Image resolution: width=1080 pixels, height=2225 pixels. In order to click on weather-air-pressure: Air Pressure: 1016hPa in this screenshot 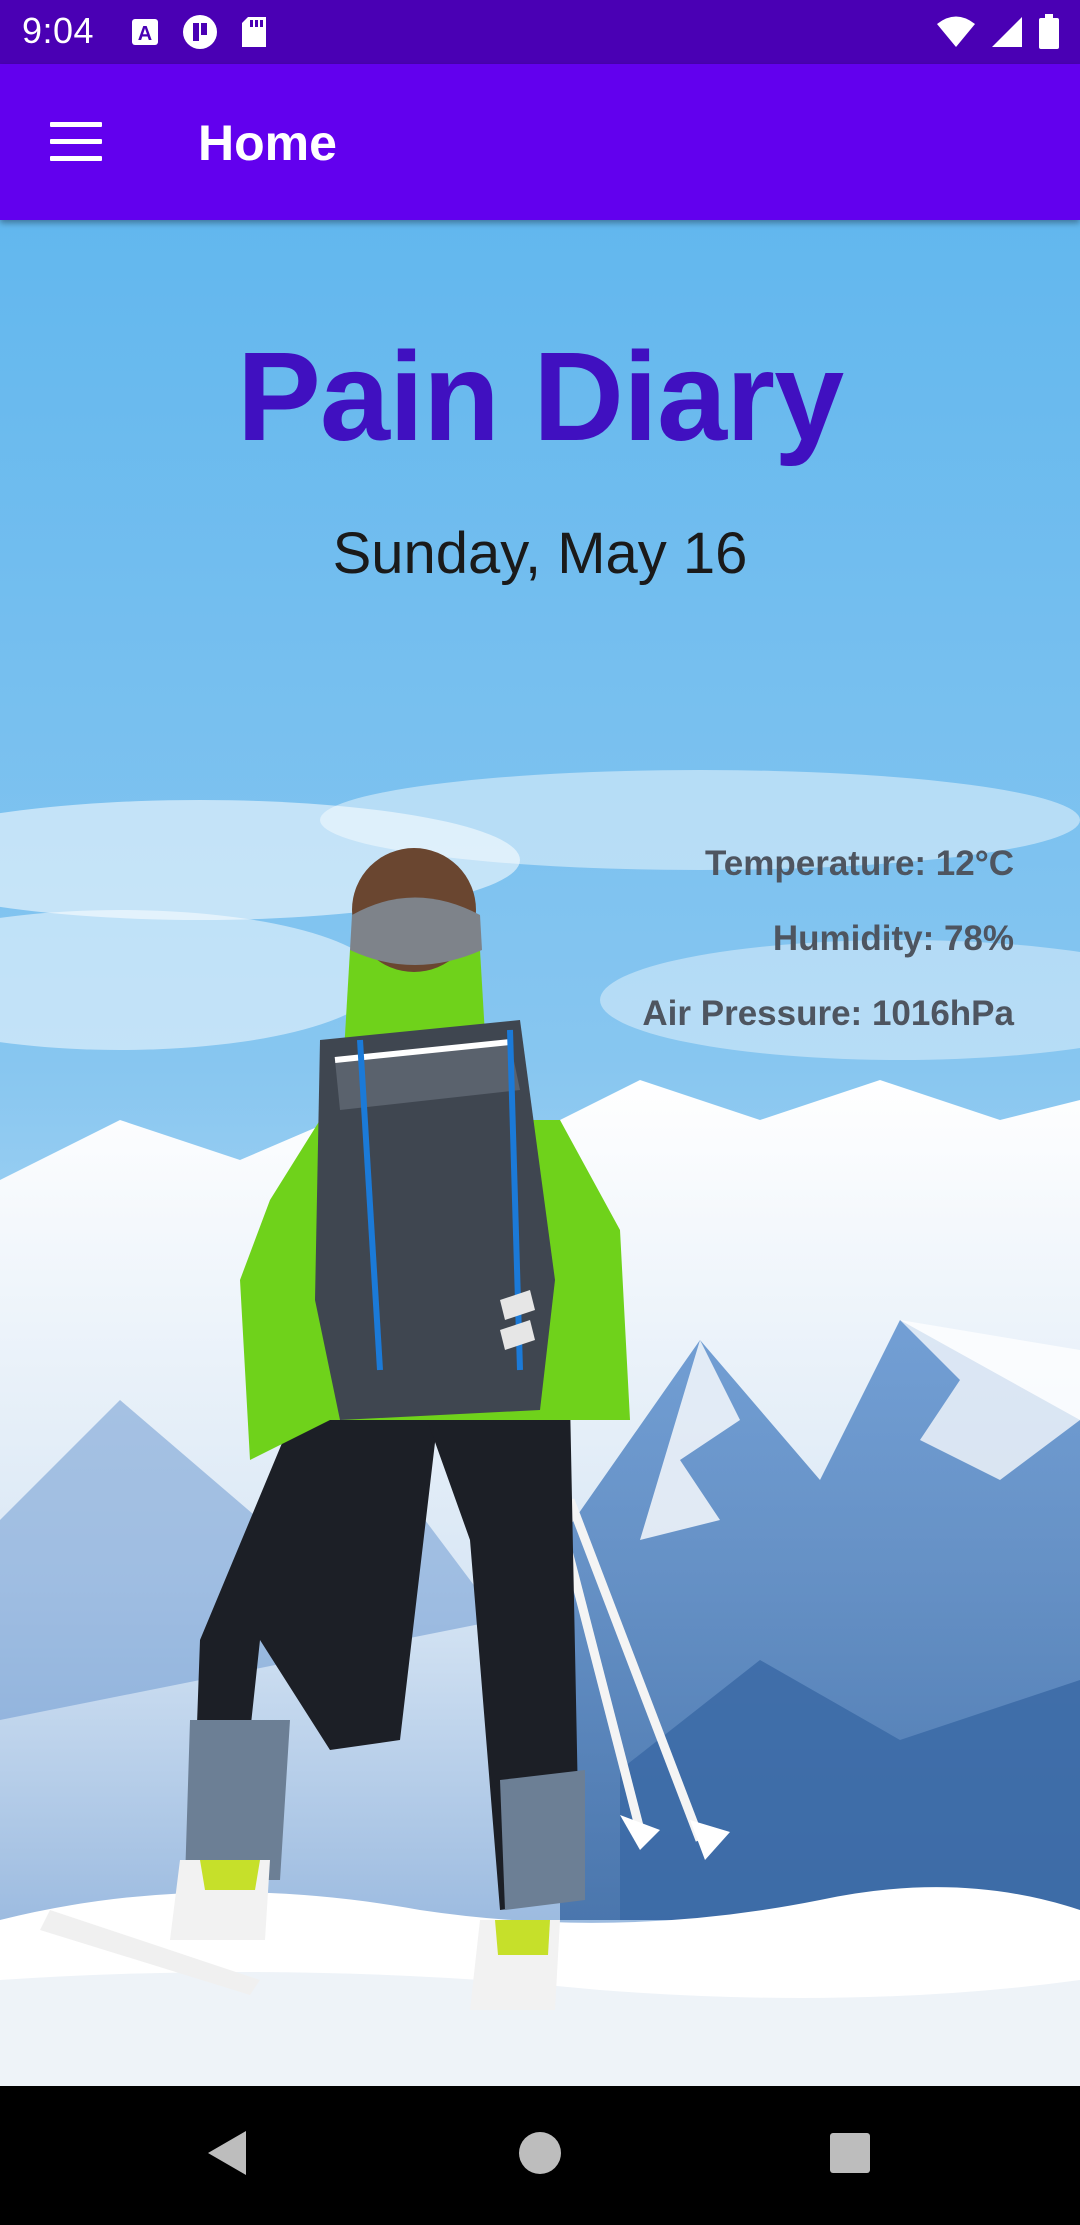, I will do `click(828, 1013)`.